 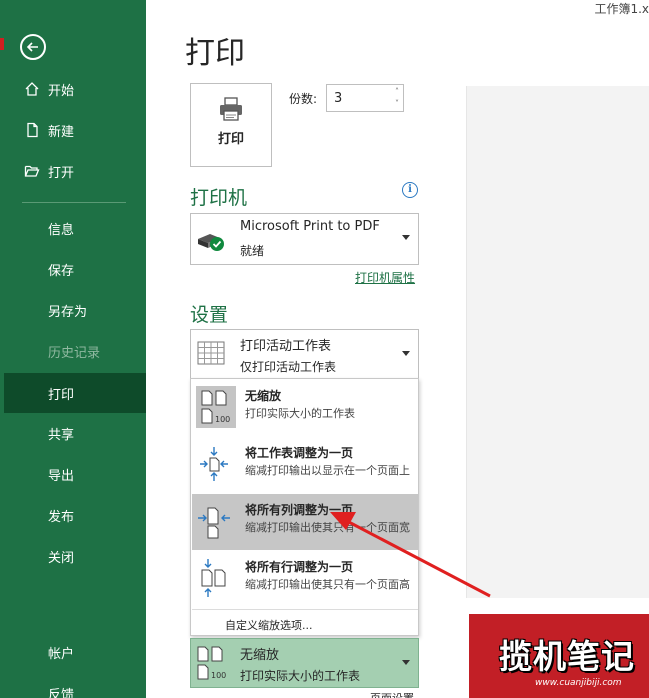 I want to click on fit-rows-icon, so click(x=214, y=577).